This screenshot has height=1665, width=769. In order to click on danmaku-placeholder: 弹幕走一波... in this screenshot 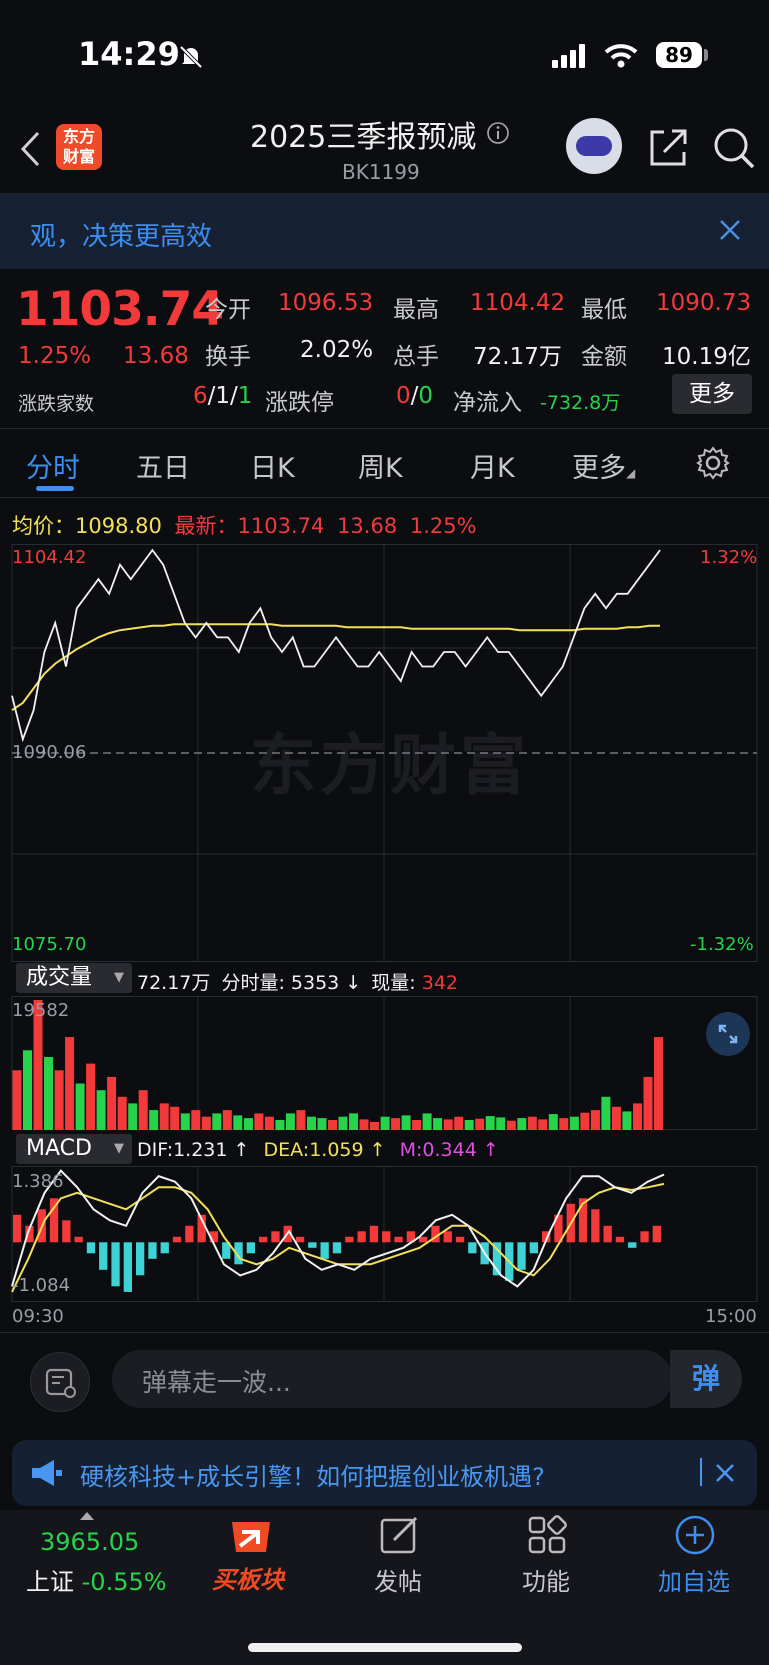, I will do `click(216, 1382)`.